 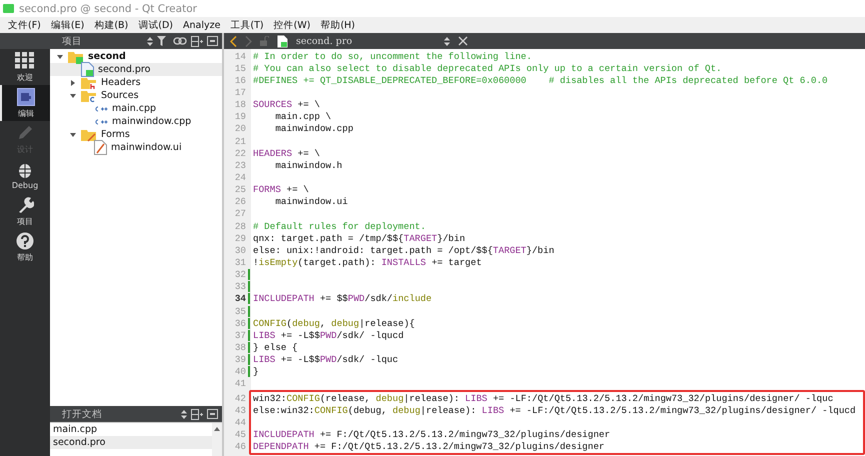 What do you see at coordinates (240, 446) in the screenshot?
I see `line-number: 46` at bounding box center [240, 446].